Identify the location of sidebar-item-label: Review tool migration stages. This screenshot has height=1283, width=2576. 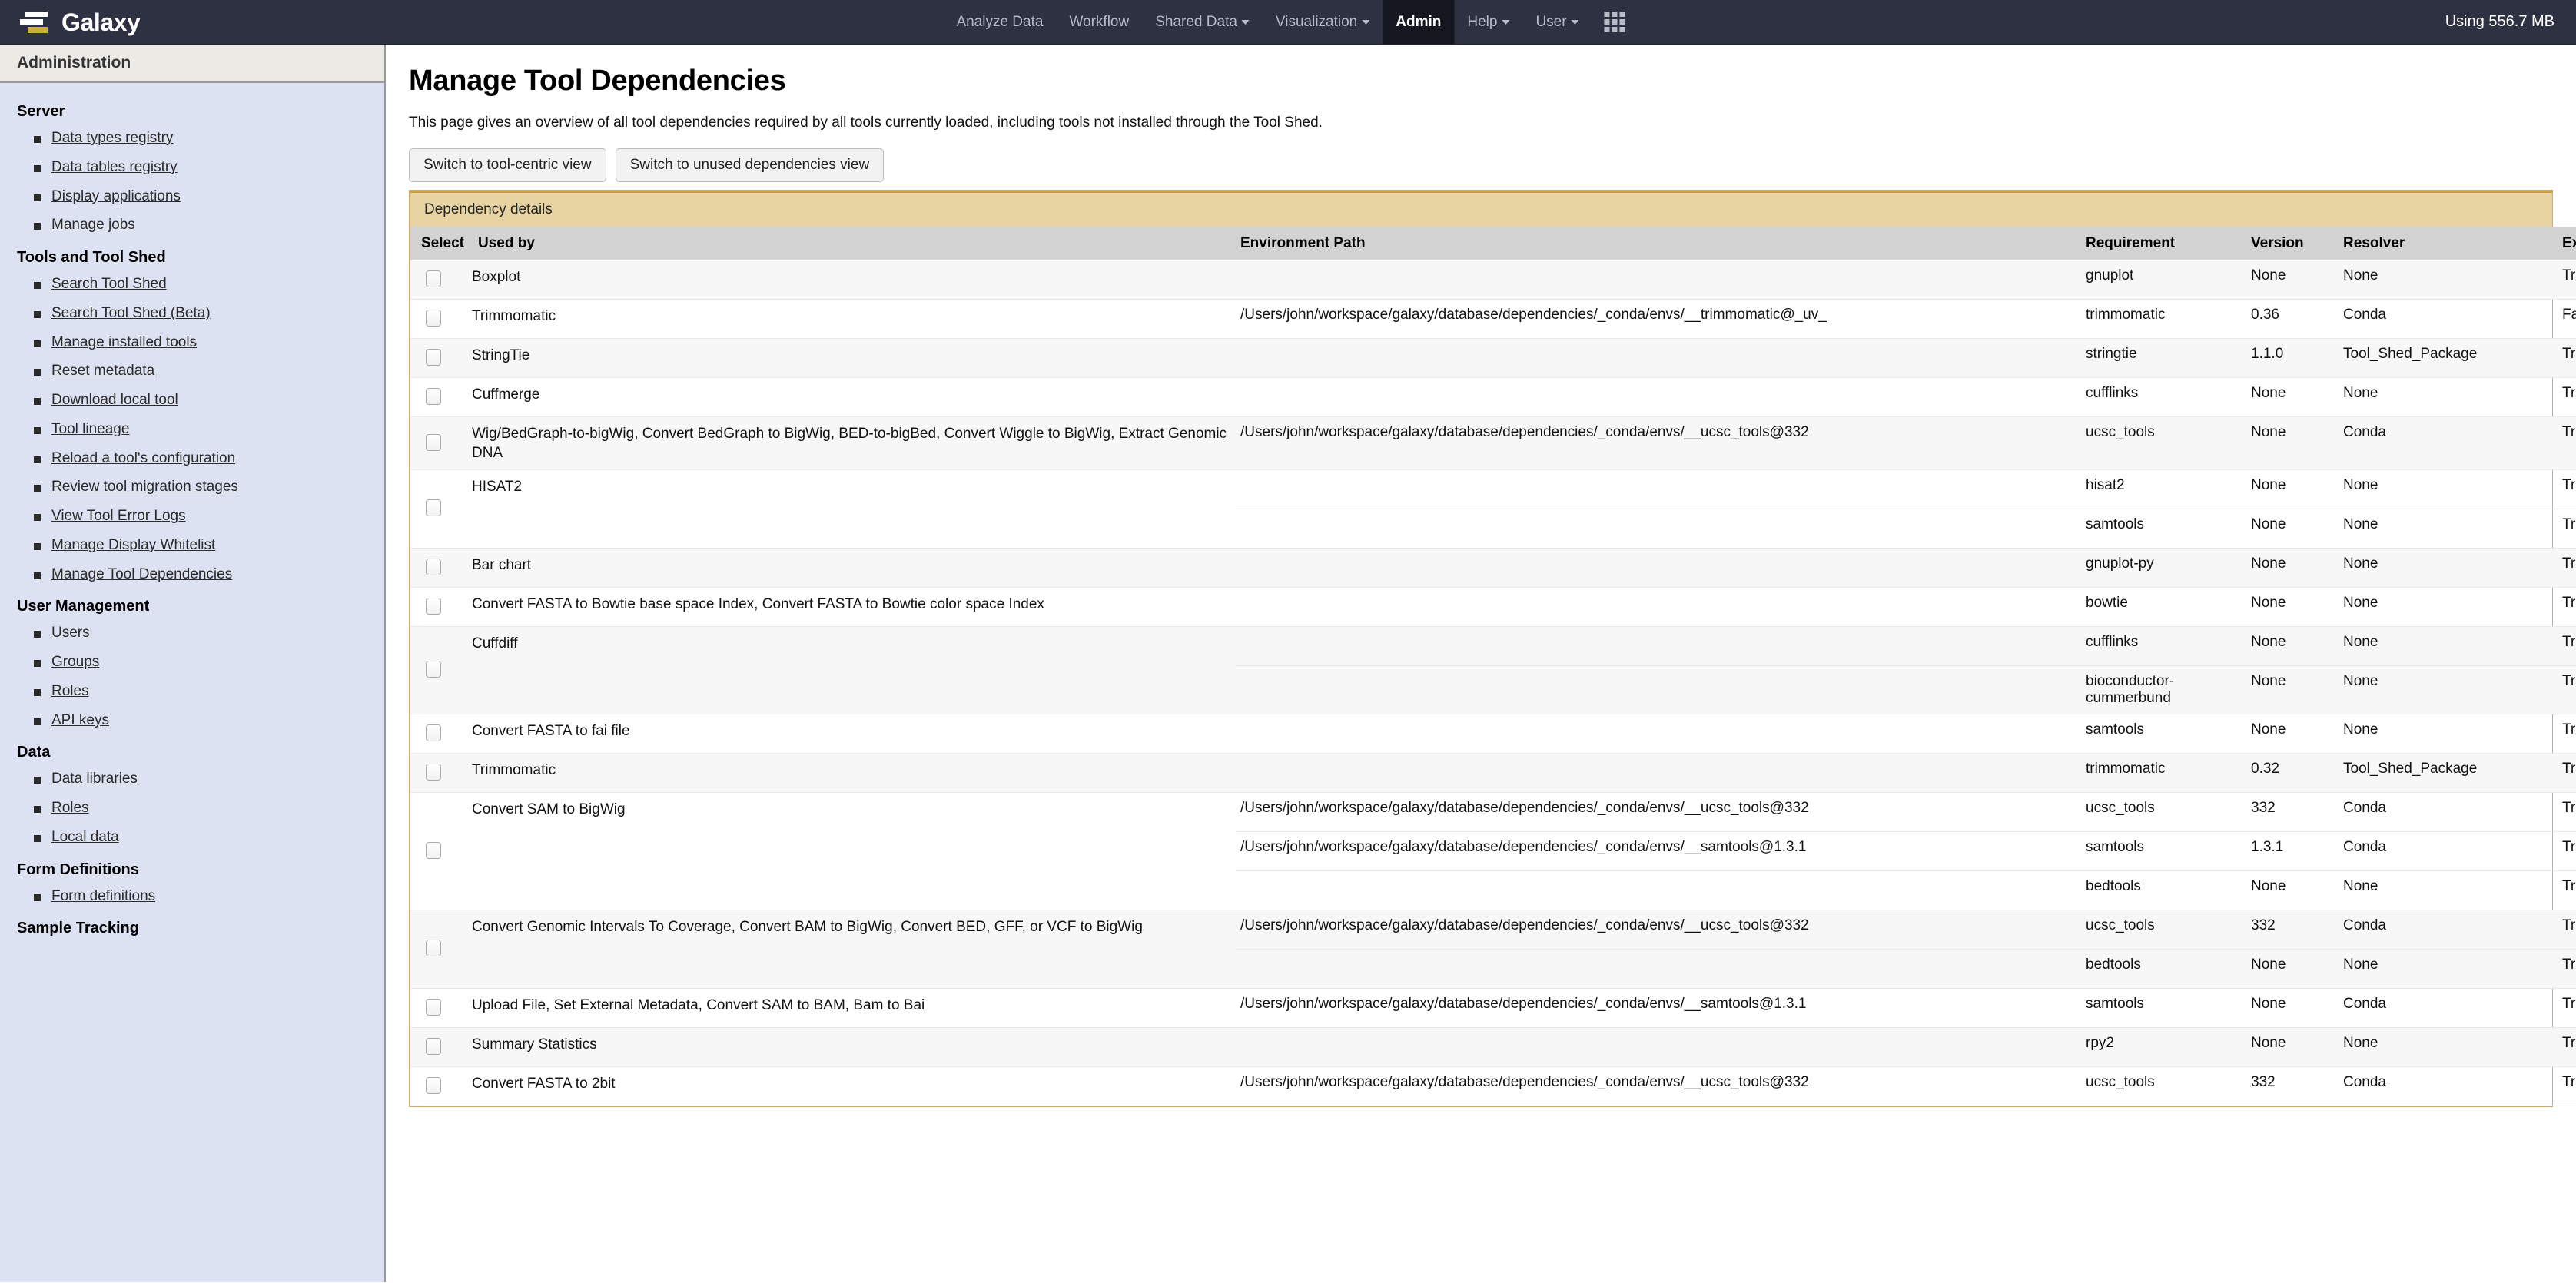
(144, 487).